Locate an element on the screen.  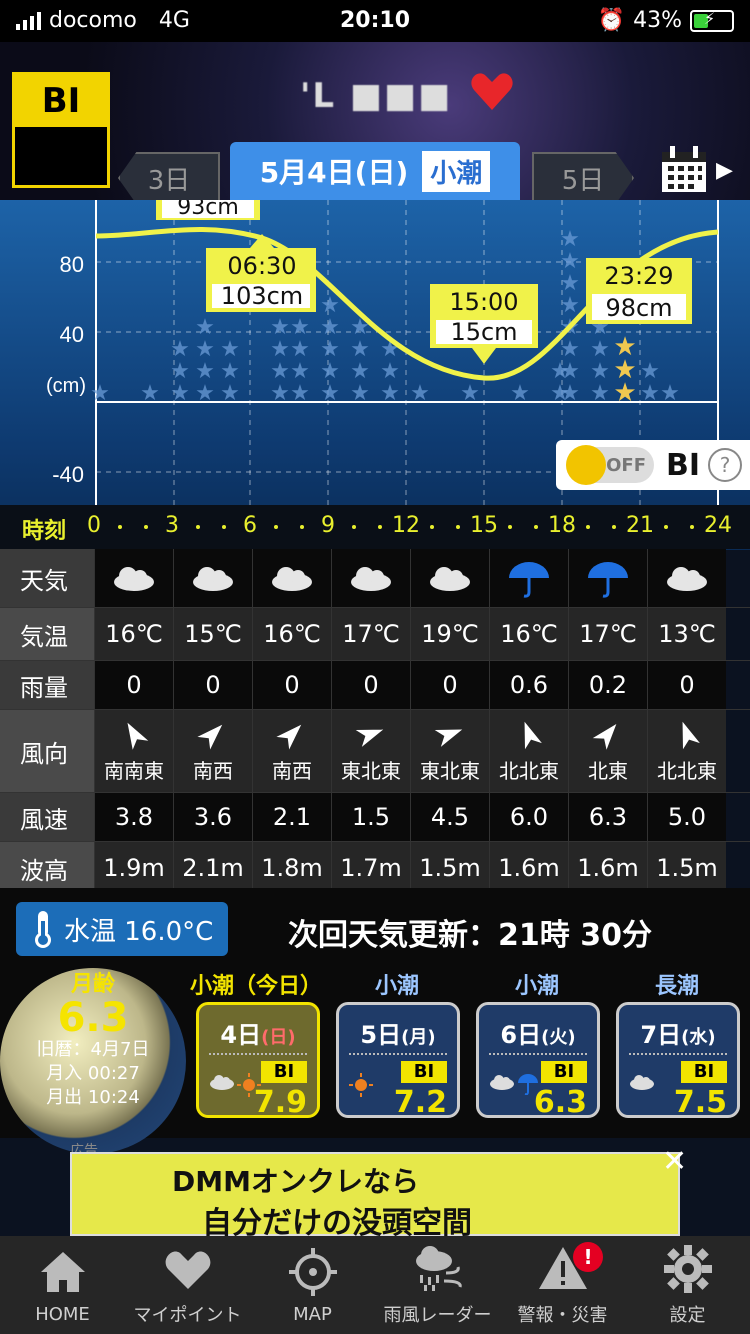
temperature-cell: 13℃ is located at coordinates (686, 634).